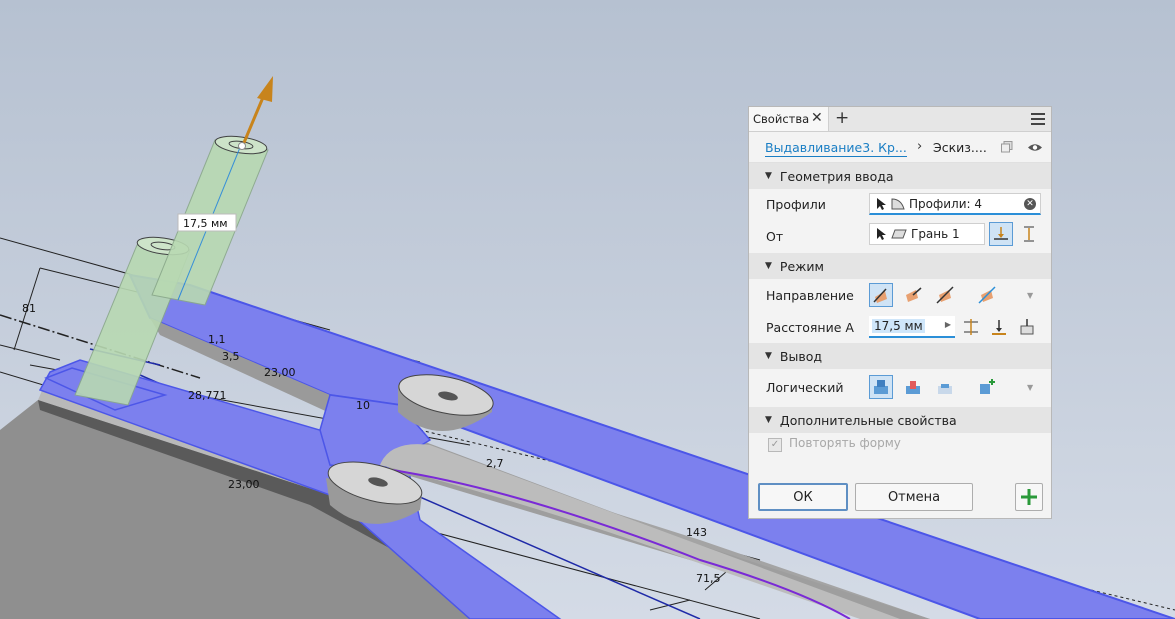 This screenshot has width=1175, height=619. I want to click on direction-flip-button, so click(913, 295).